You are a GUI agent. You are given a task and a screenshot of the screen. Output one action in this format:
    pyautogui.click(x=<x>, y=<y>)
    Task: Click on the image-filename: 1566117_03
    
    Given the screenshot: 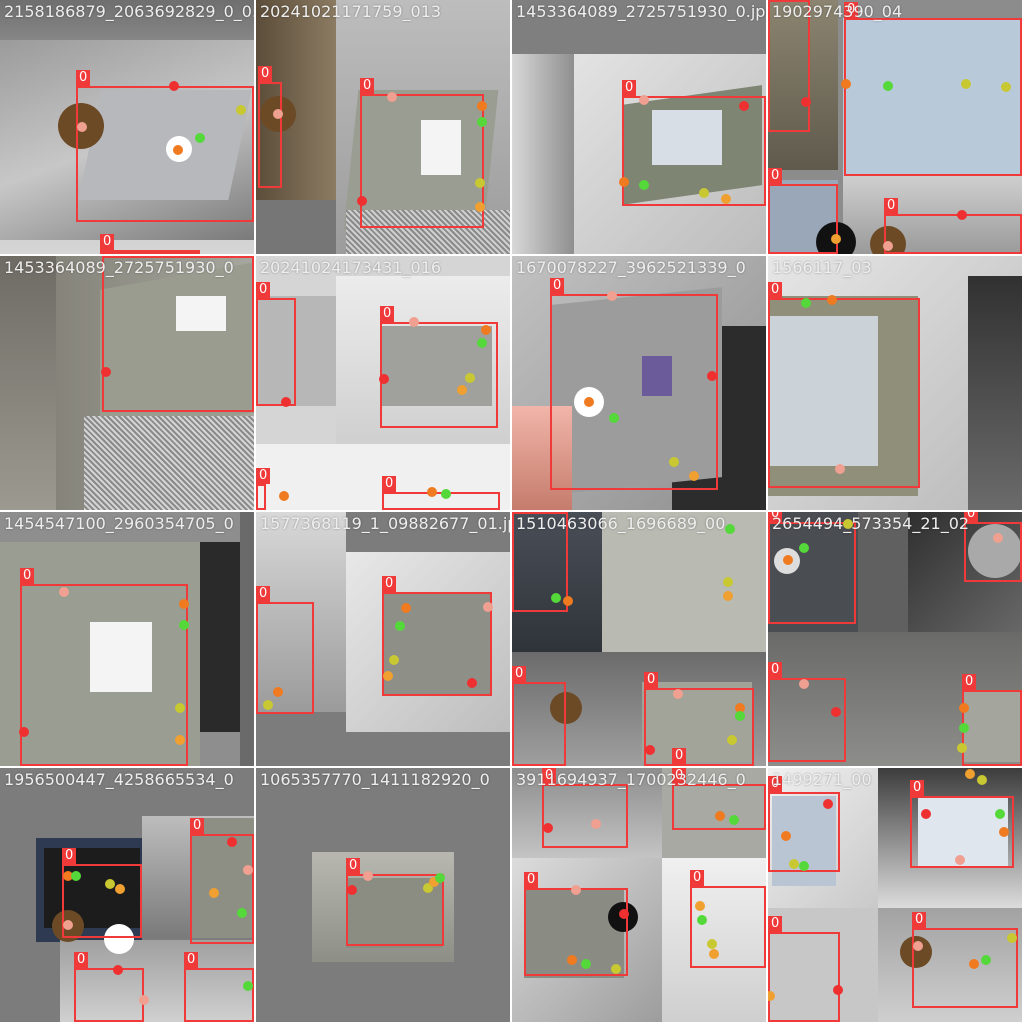 What is the action you would take?
    pyautogui.click(x=822, y=267)
    